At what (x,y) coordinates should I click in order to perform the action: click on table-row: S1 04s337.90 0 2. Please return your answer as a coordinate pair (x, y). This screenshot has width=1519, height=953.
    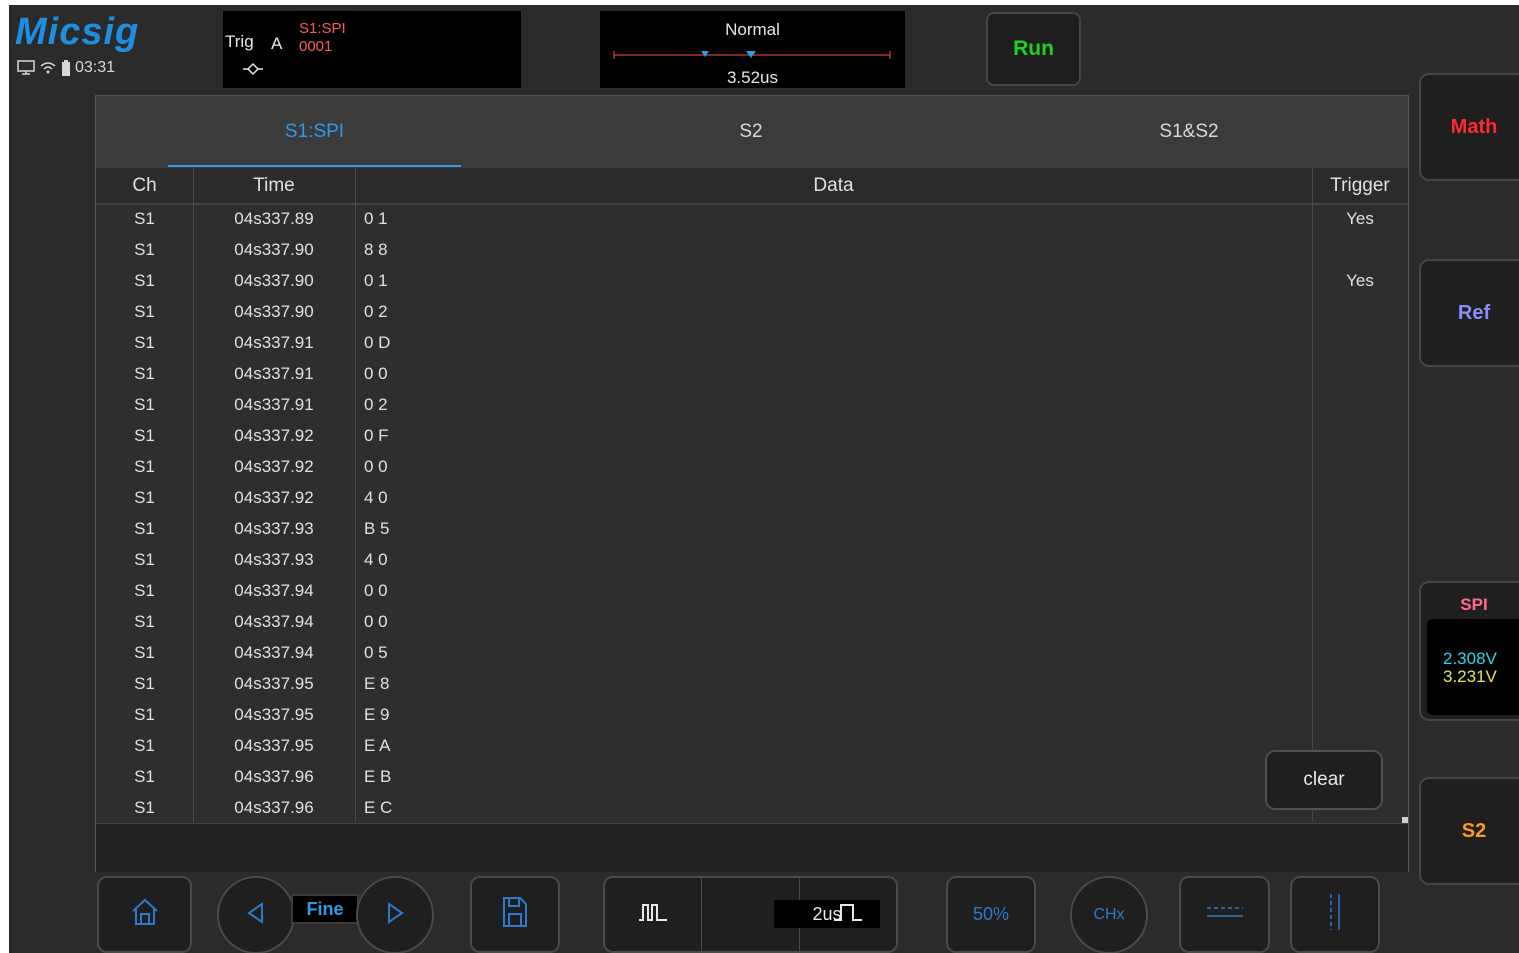
    Looking at the image, I should click on (752, 313).